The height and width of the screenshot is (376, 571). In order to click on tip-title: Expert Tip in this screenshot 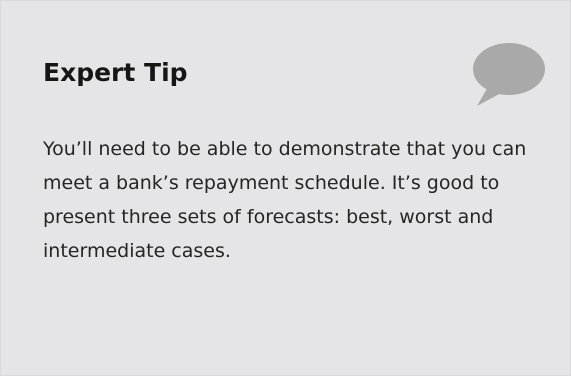, I will do `click(115, 72)`.